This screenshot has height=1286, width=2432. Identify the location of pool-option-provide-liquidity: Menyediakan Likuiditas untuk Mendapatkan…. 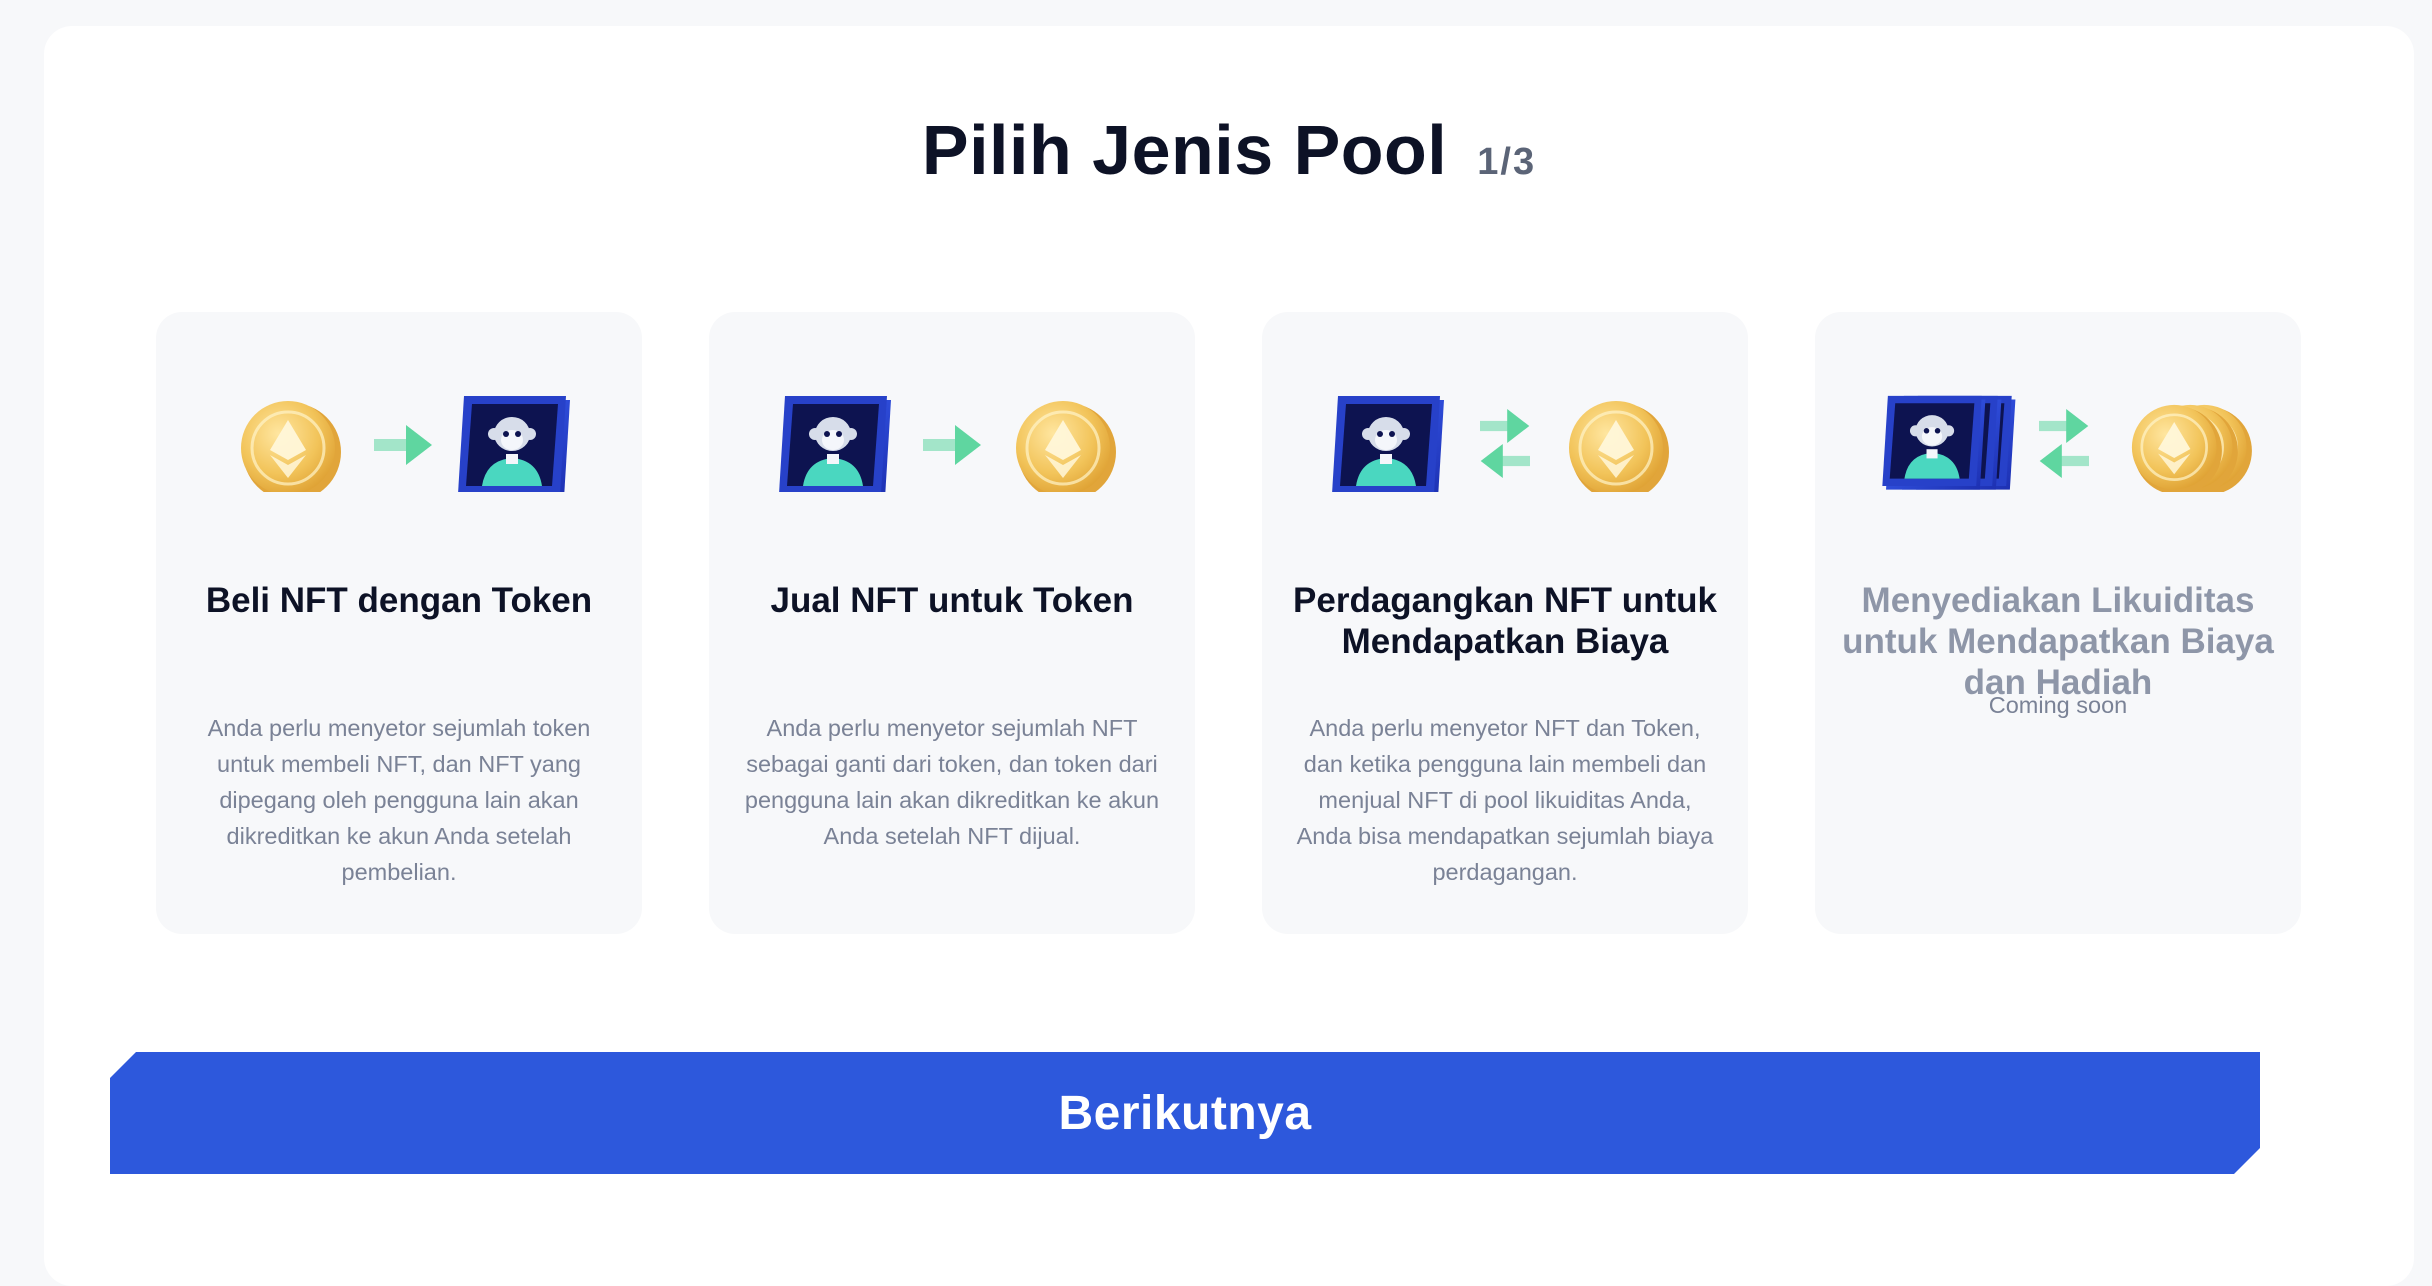
(2058, 623).